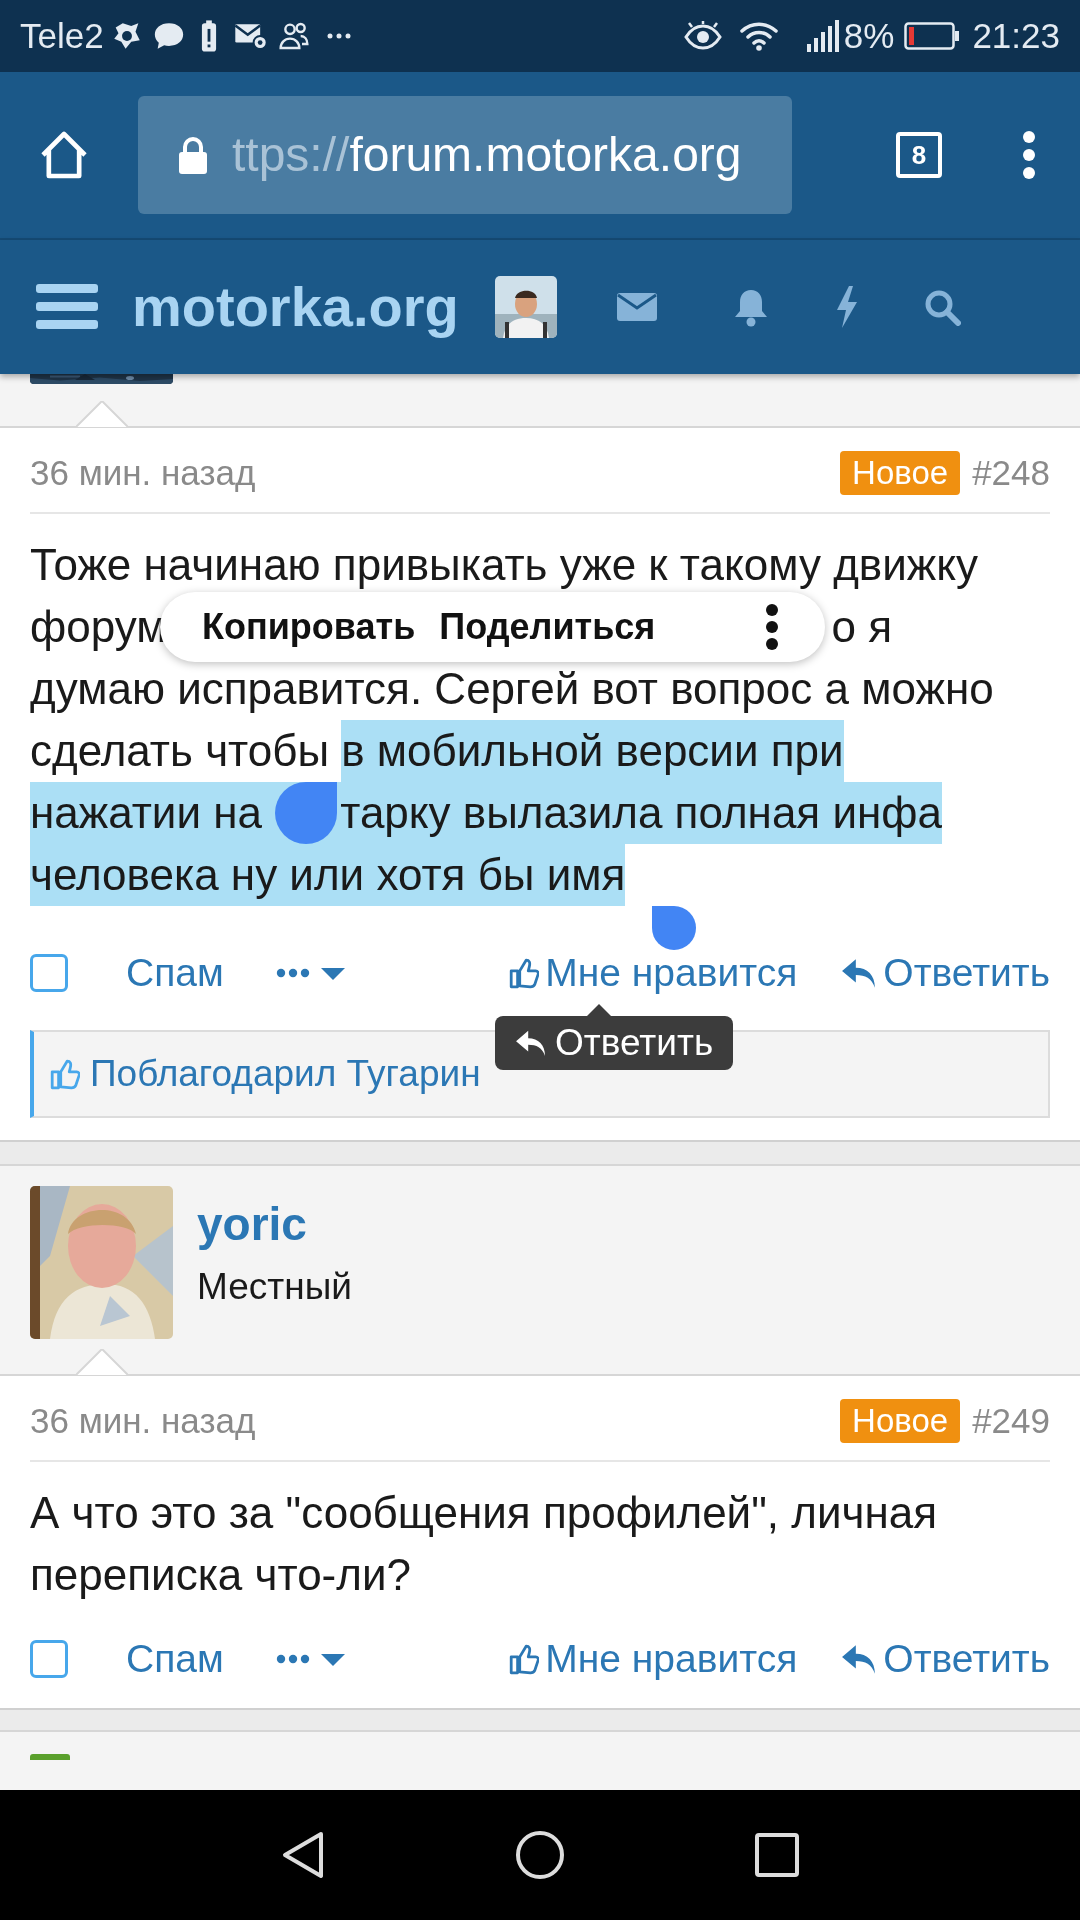 This screenshot has width=1080, height=1920. Describe the element at coordinates (540, 1855) in the screenshot. I see `home-icon` at that location.